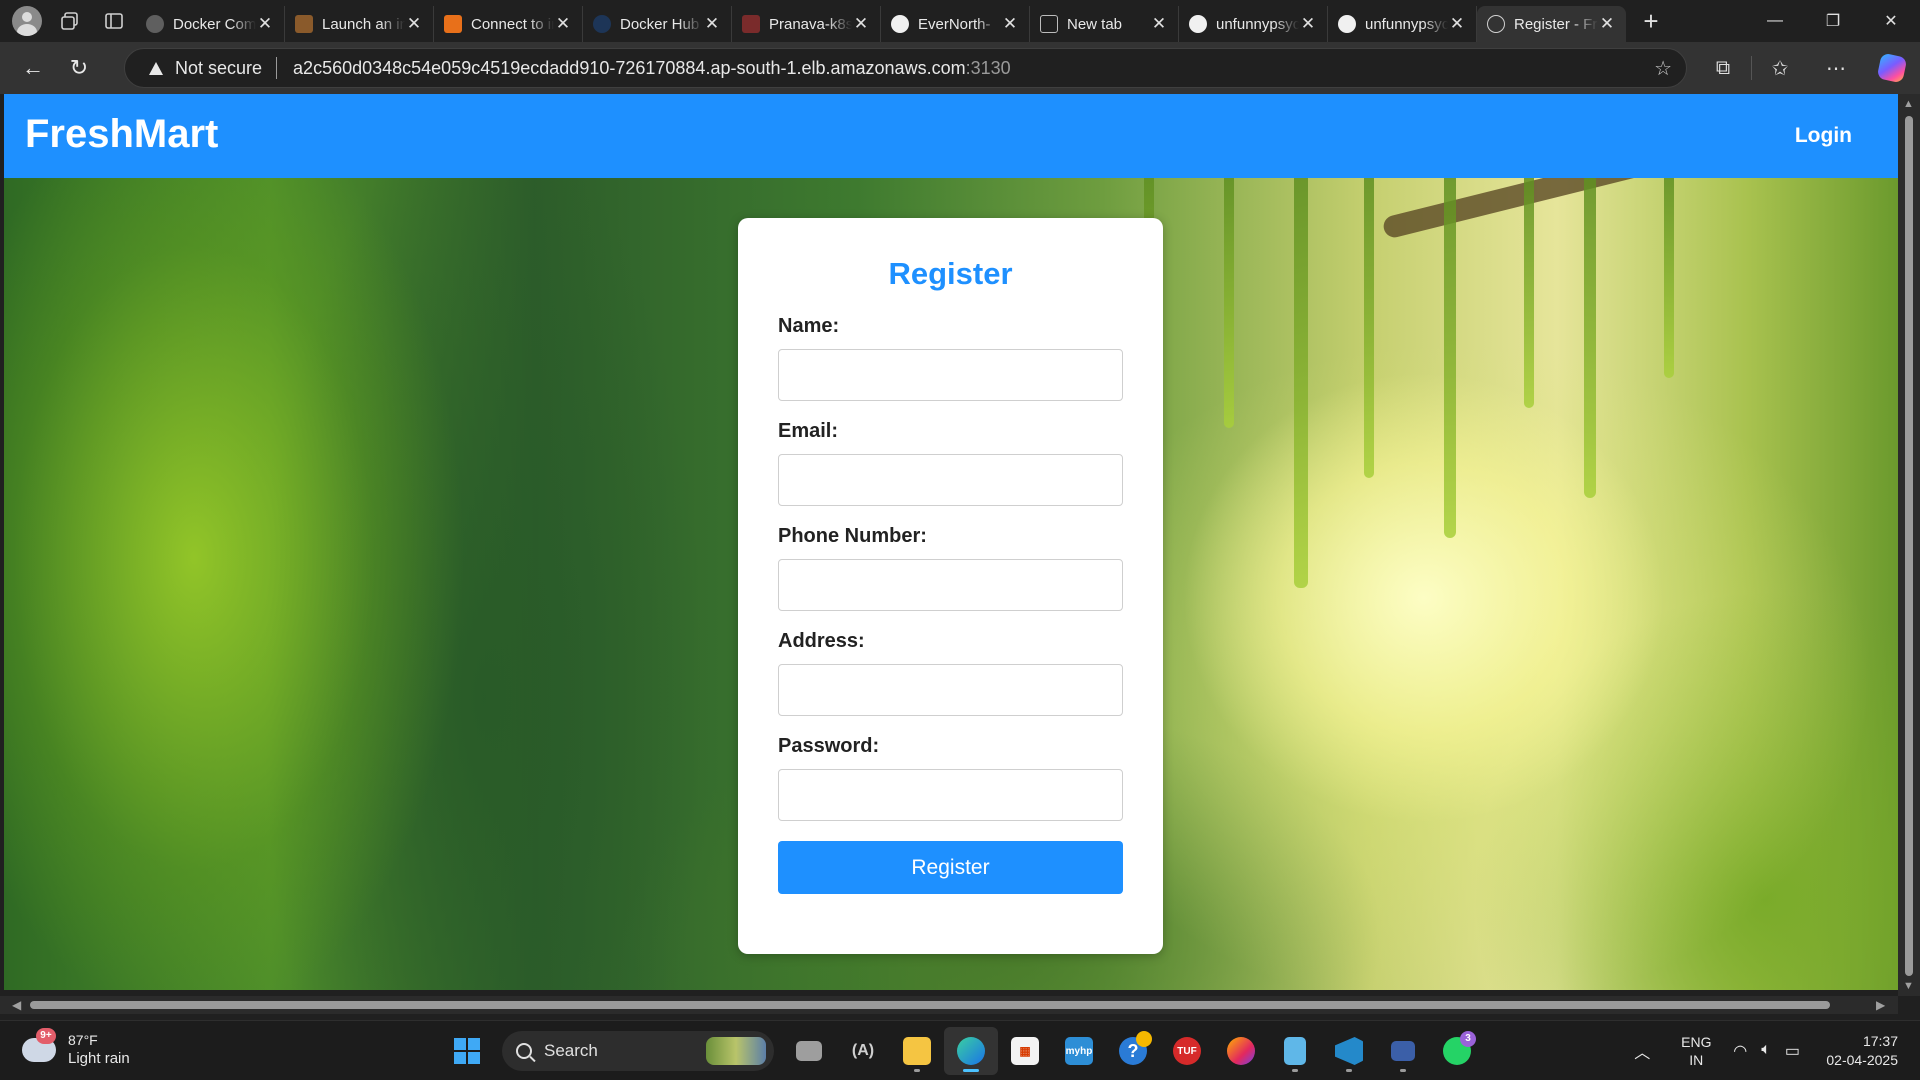 The width and height of the screenshot is (1920, 1080). Describe the element at coordinates (1025, 1051) in the screenshot. I see `microsoft-store-icon: ▦` at that location.